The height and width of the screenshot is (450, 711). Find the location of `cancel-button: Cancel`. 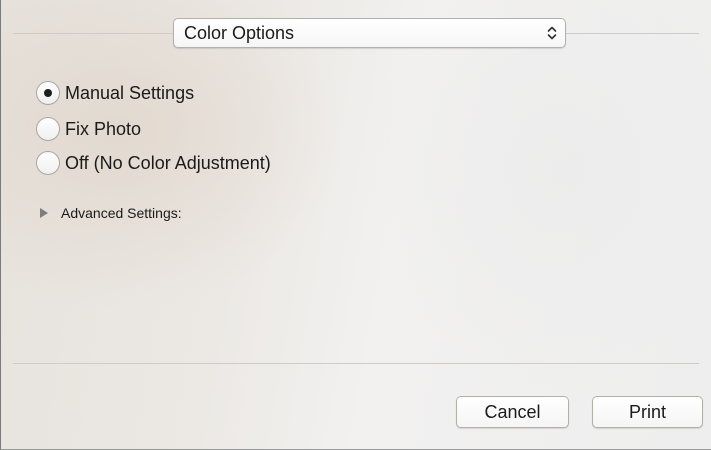

cancel-button: Cancel is located at coordinates (512, 412).